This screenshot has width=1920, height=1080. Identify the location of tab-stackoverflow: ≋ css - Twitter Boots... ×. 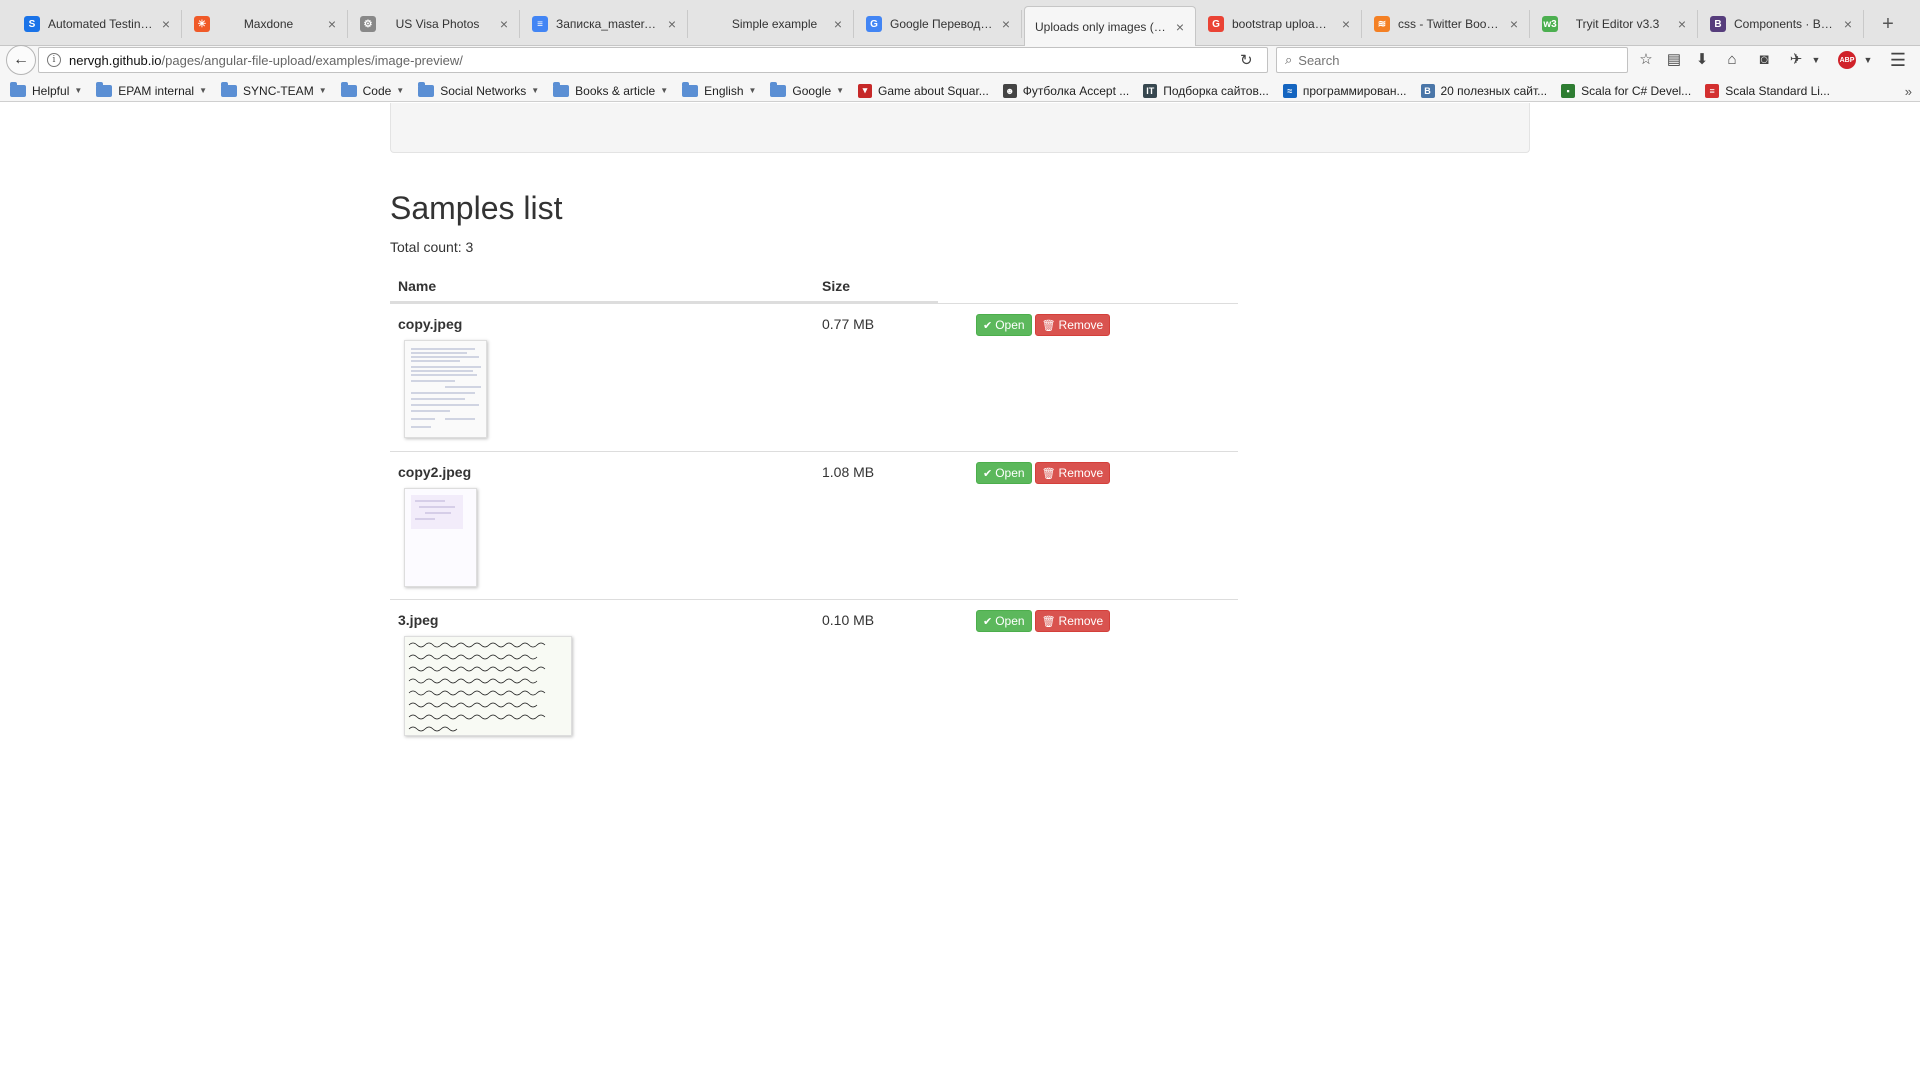
(1447, 24).